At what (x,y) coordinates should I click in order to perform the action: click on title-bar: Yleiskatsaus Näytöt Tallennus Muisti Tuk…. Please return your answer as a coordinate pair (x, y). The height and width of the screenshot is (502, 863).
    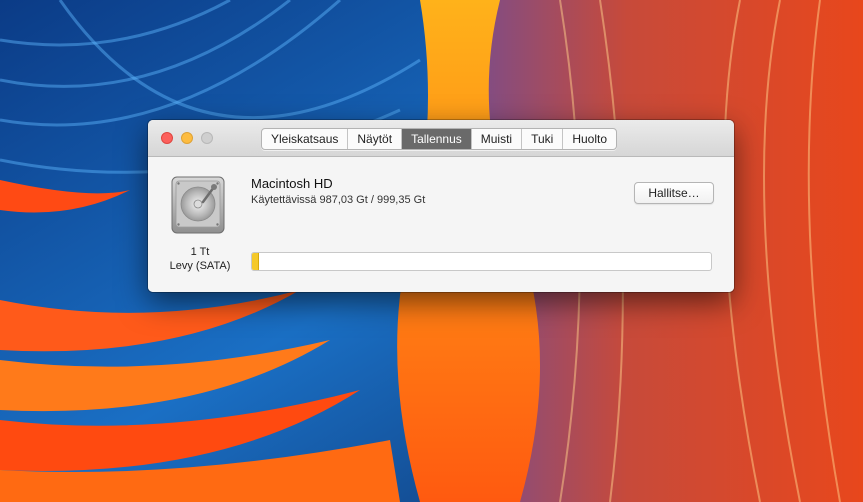
    Looking at the image, I should click on (441, 138).